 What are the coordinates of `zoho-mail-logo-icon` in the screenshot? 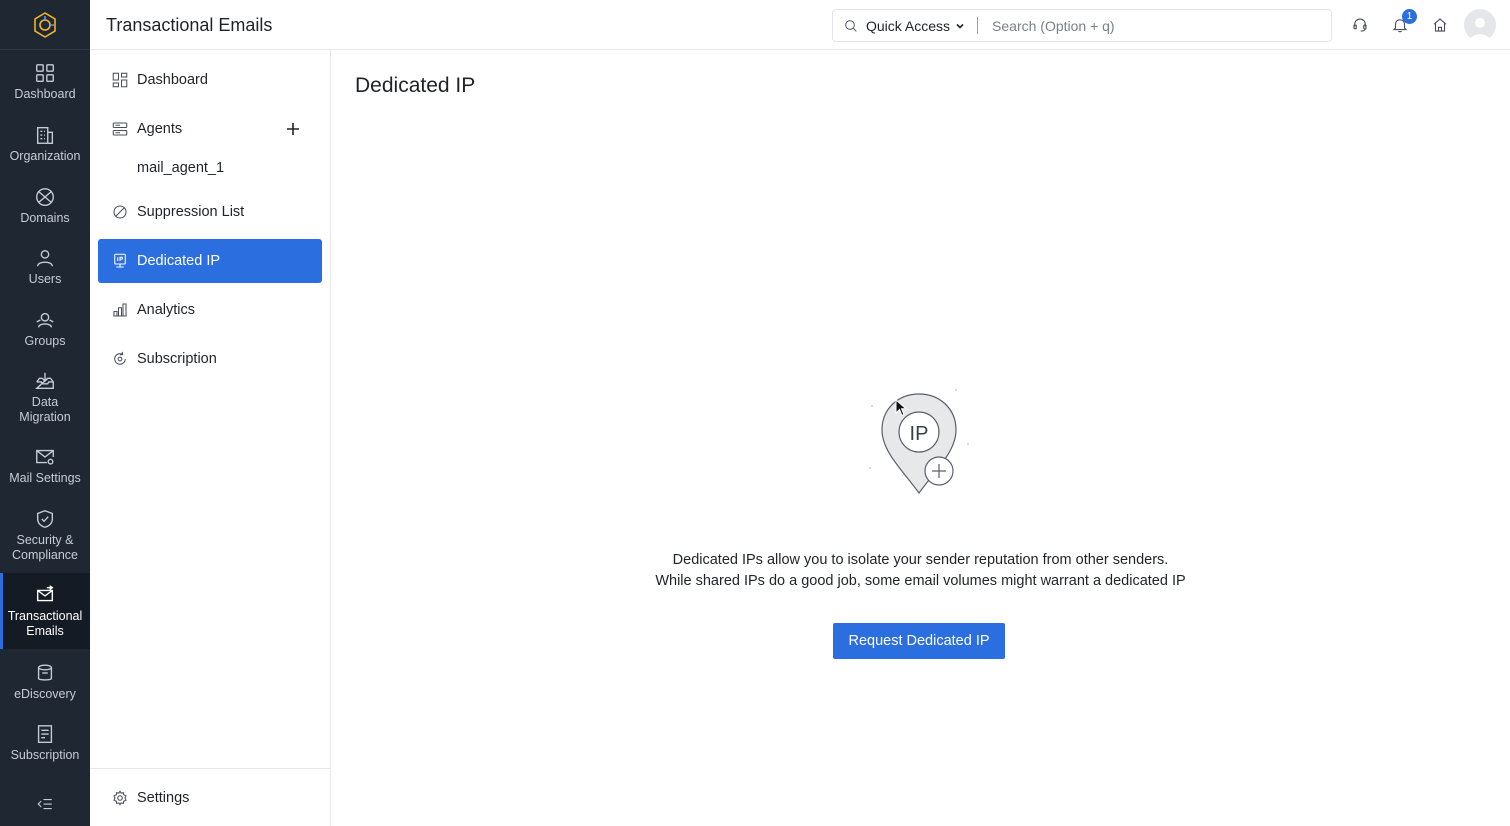 It's located at (45, 24).